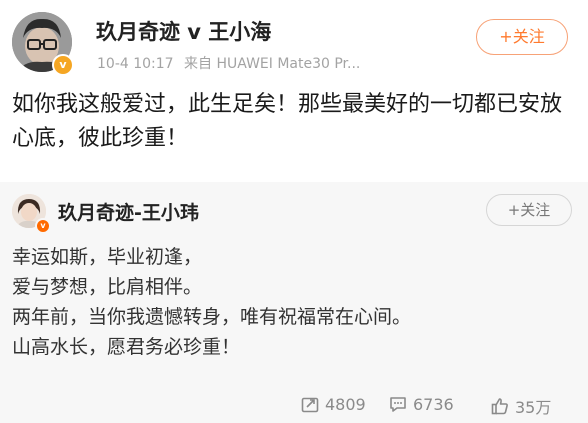 The width and height of the screenshot is (588, 423). I want to click on post-body-text: 如你我这般爱过，此生足矣！那些最美好的一切都已安放心底，彼此珍重！, so click(287, 121).